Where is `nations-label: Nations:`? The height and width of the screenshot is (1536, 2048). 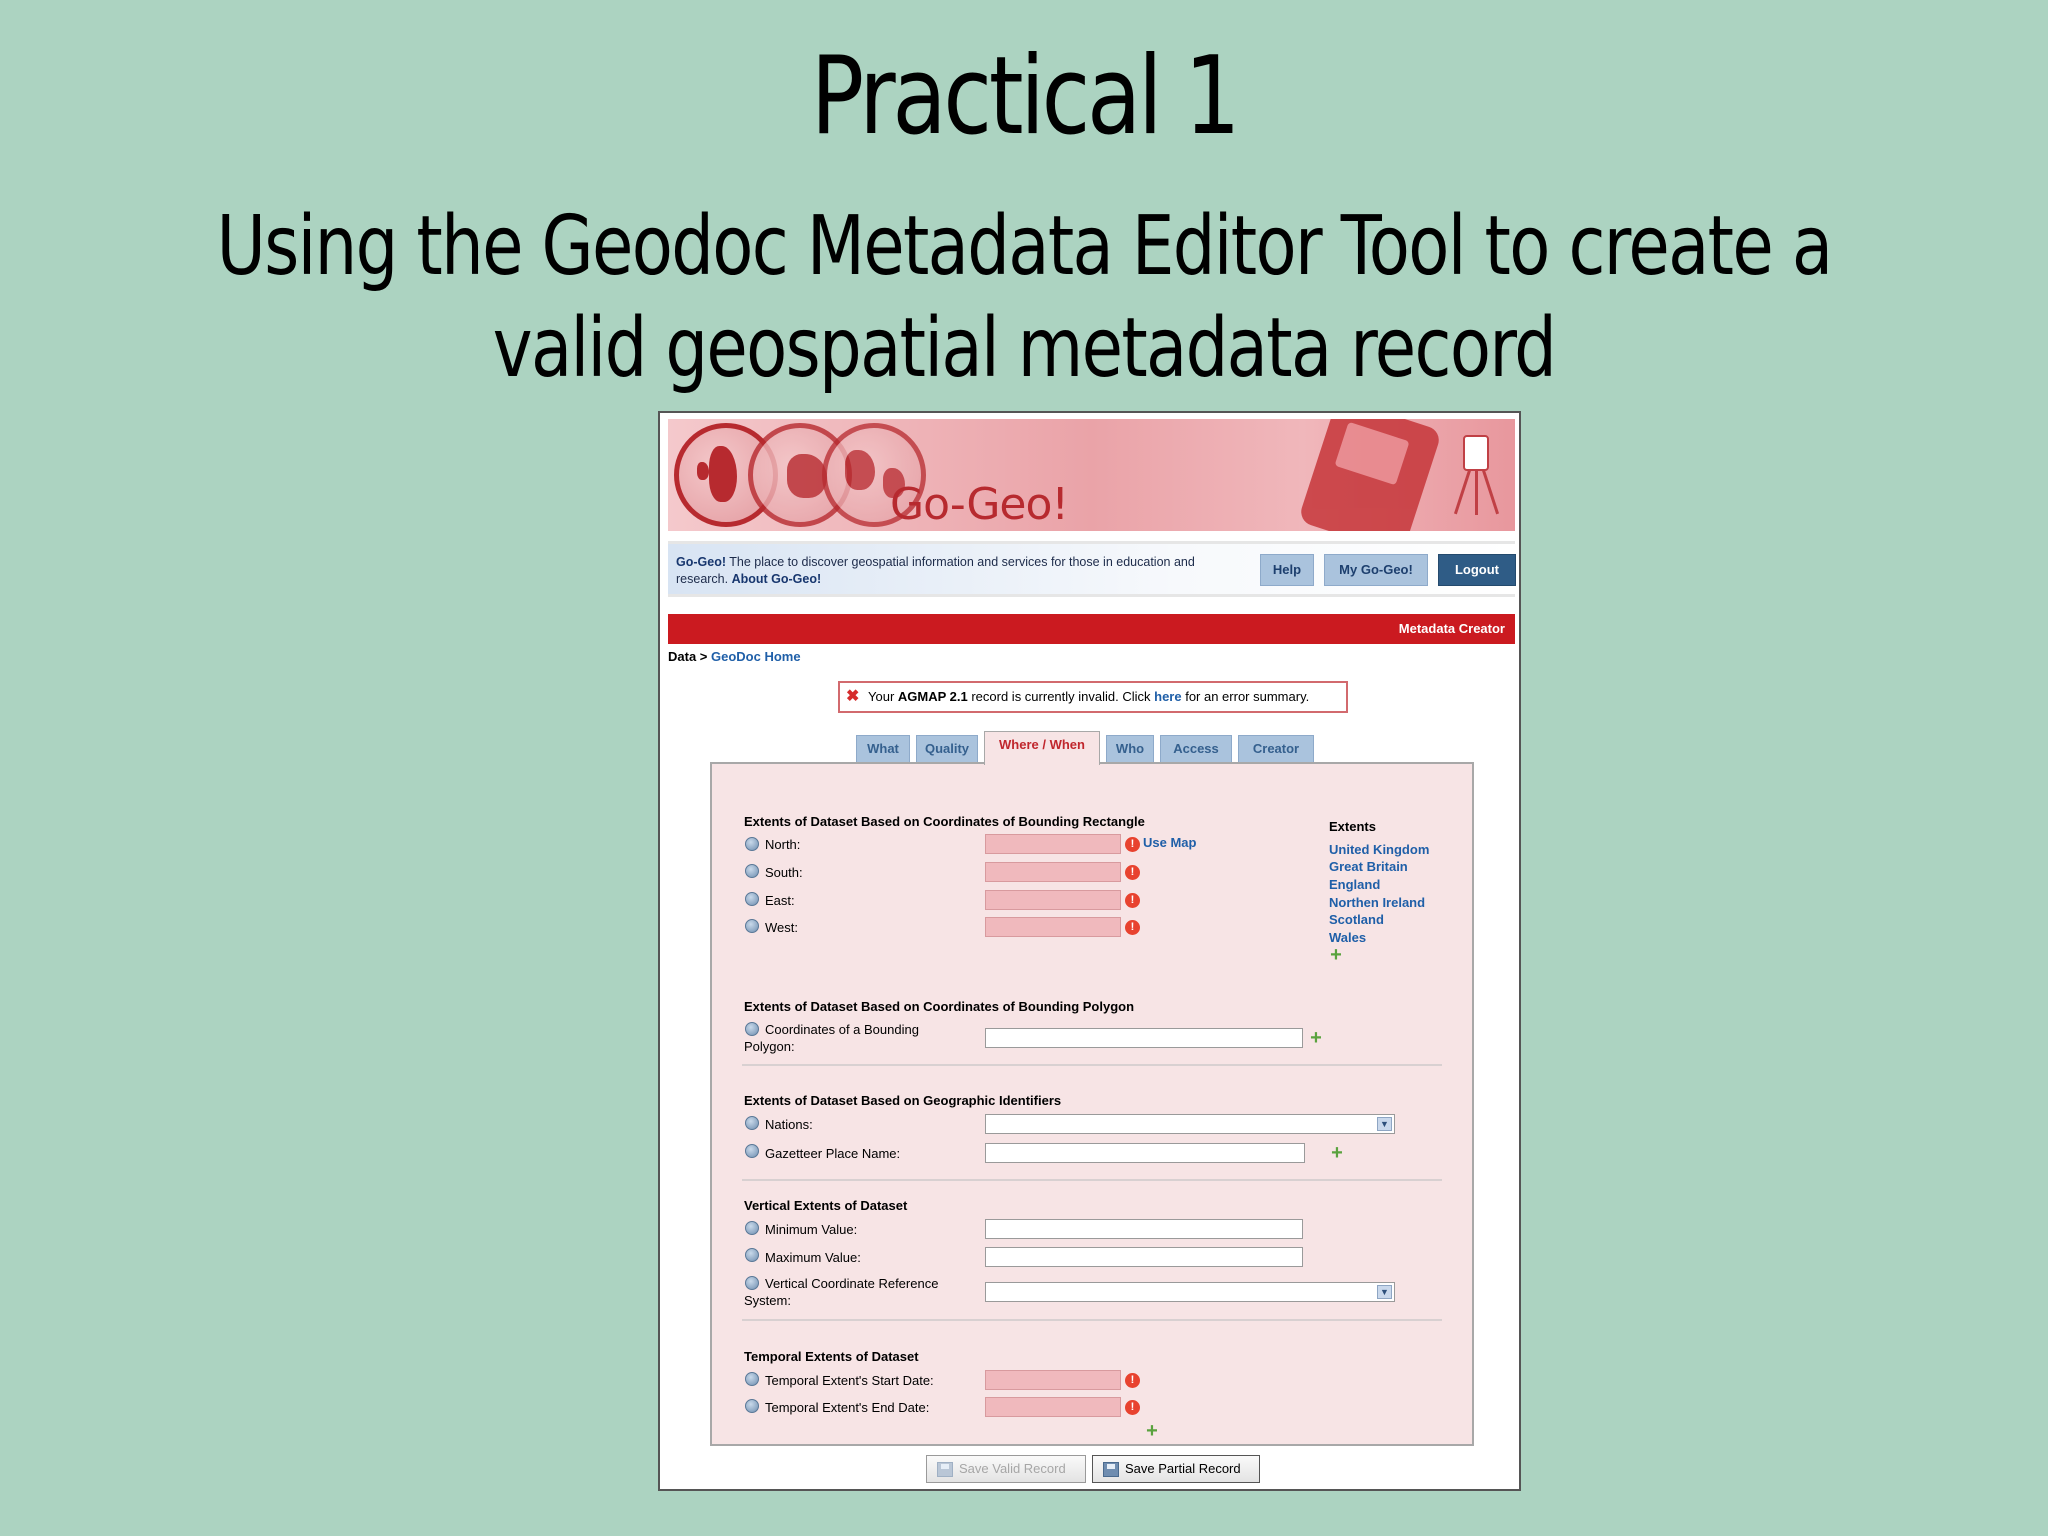
nations-label: Nations: is located at coordinates (789, 1124).